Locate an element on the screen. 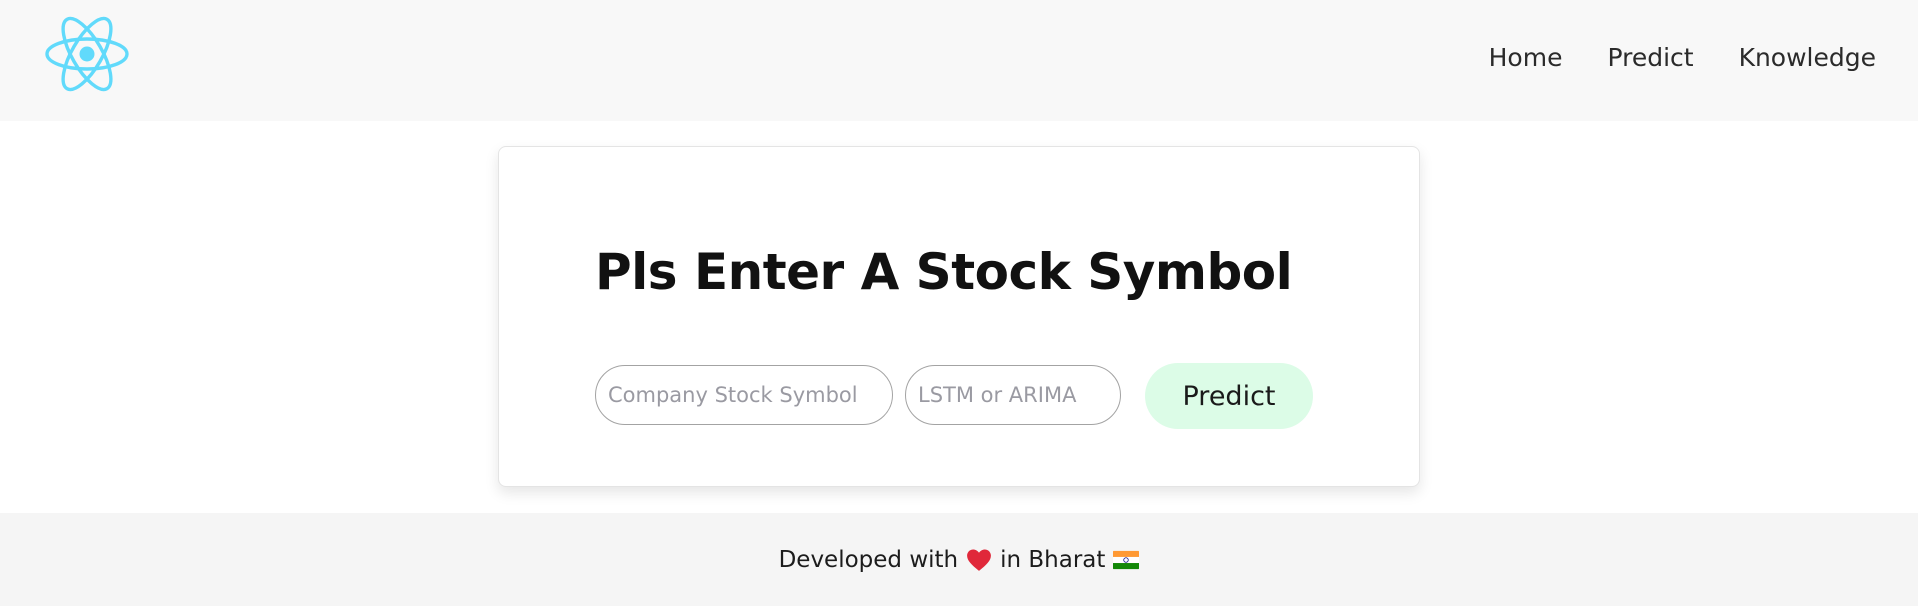 Image resolution: width=1918 pixels, height=606 pixels. footer-suffix: in Bharat is located at coordinates (1053, 559).